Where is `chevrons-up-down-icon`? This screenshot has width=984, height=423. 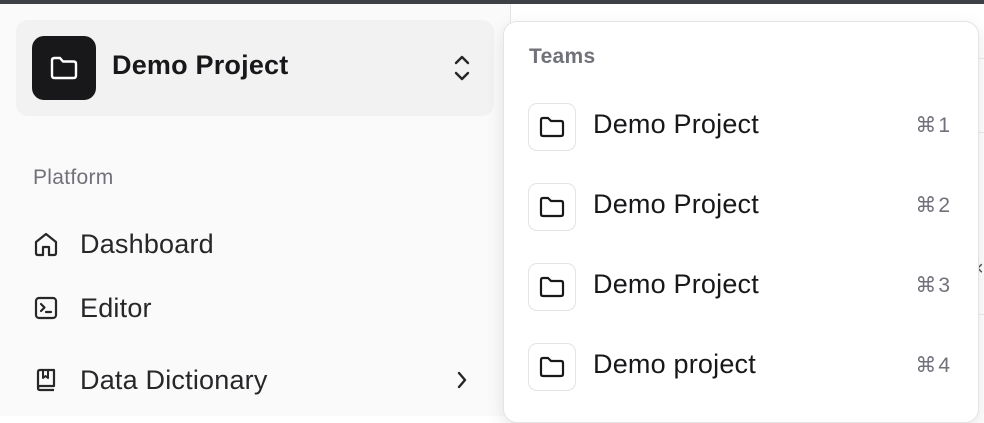 chevrons-up-down-icon is located at coordinates (462, 68).